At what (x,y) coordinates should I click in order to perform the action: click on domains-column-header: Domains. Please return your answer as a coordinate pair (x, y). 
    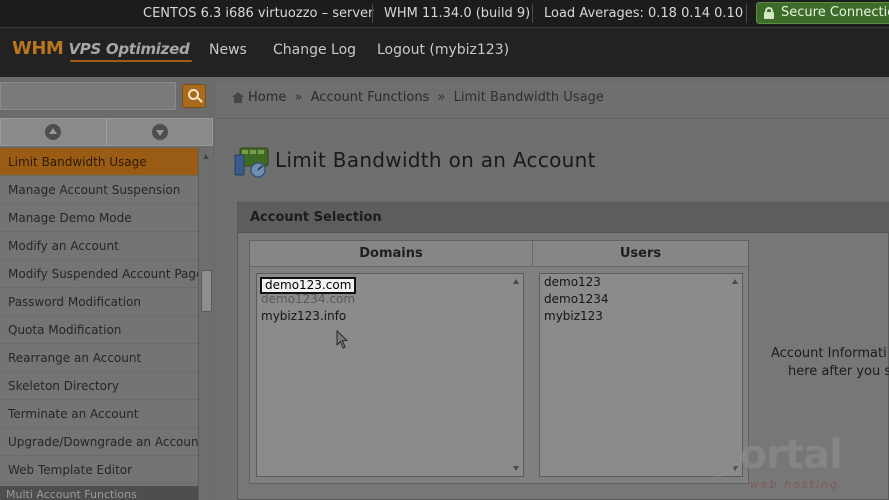
    Looking at the image, I should click on (391, 254).